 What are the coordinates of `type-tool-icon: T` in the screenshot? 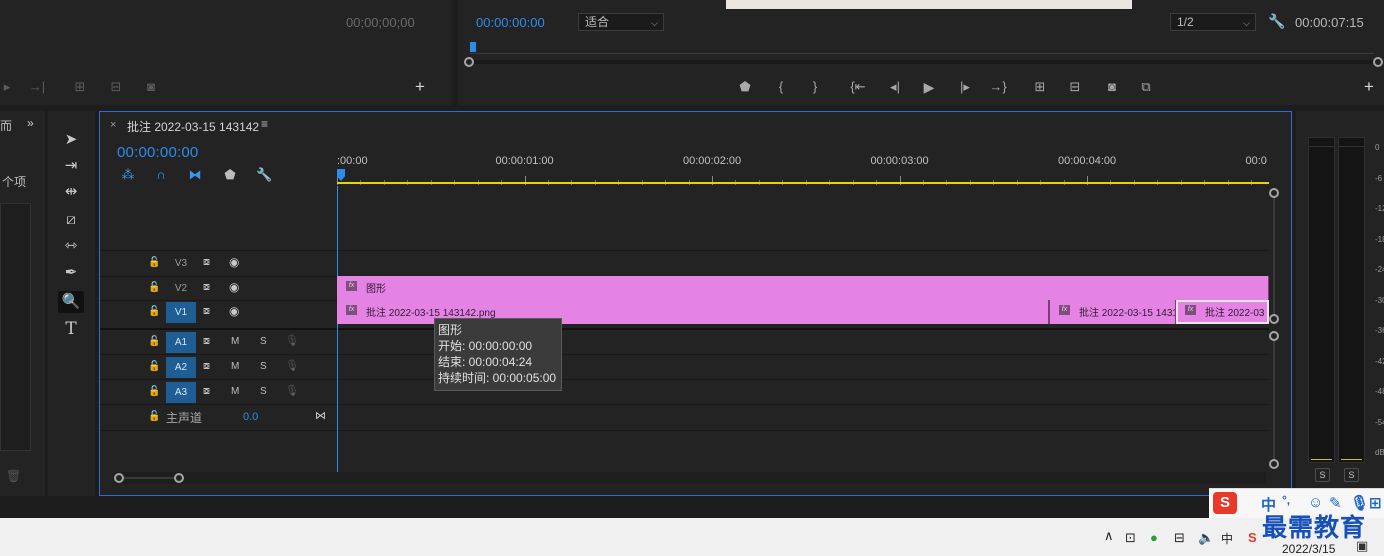 It's located at (71, 329).